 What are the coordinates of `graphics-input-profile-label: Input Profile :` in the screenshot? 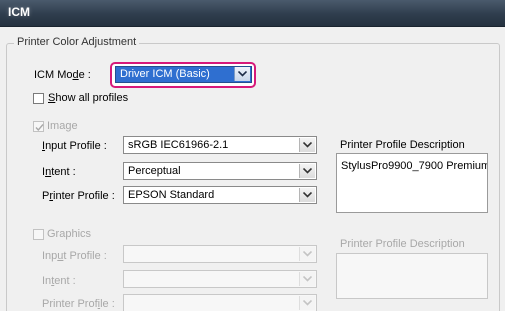 It's located at (74, 256).